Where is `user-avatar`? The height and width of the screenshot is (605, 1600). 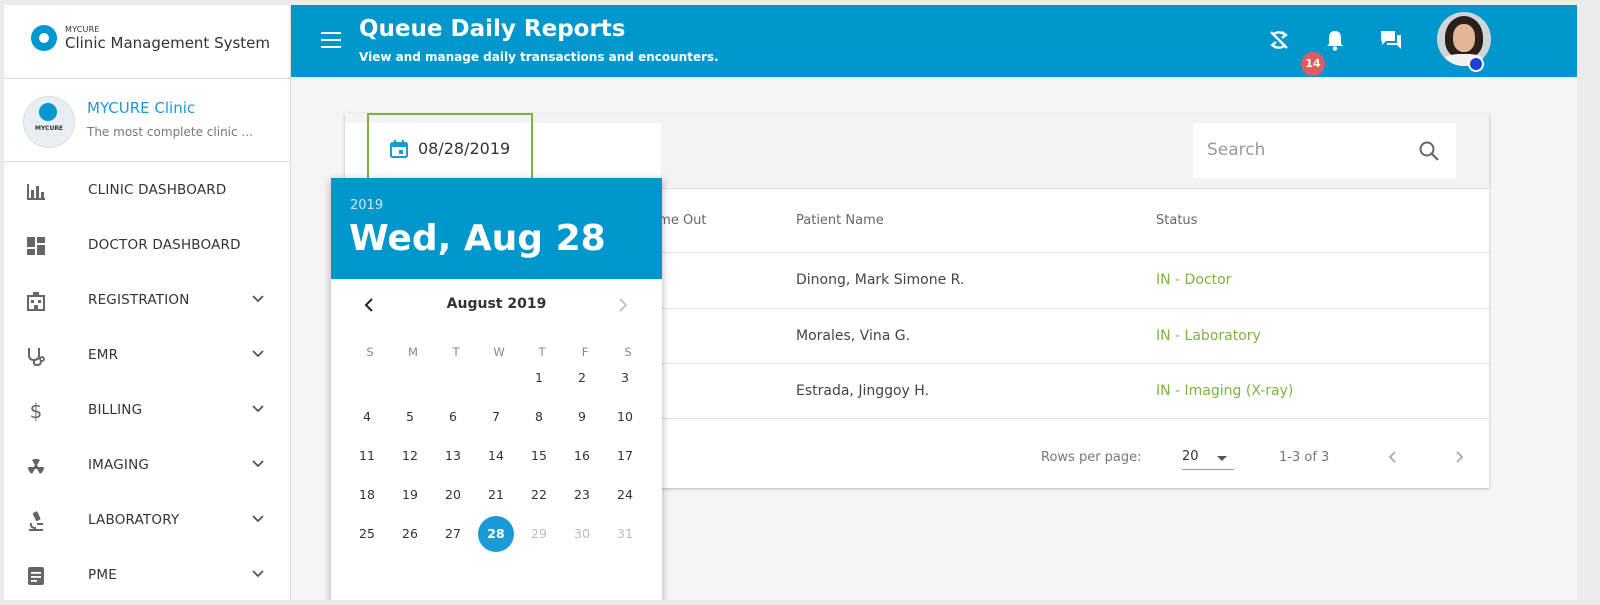 user-avatar is located at coordinates (1464, 39).